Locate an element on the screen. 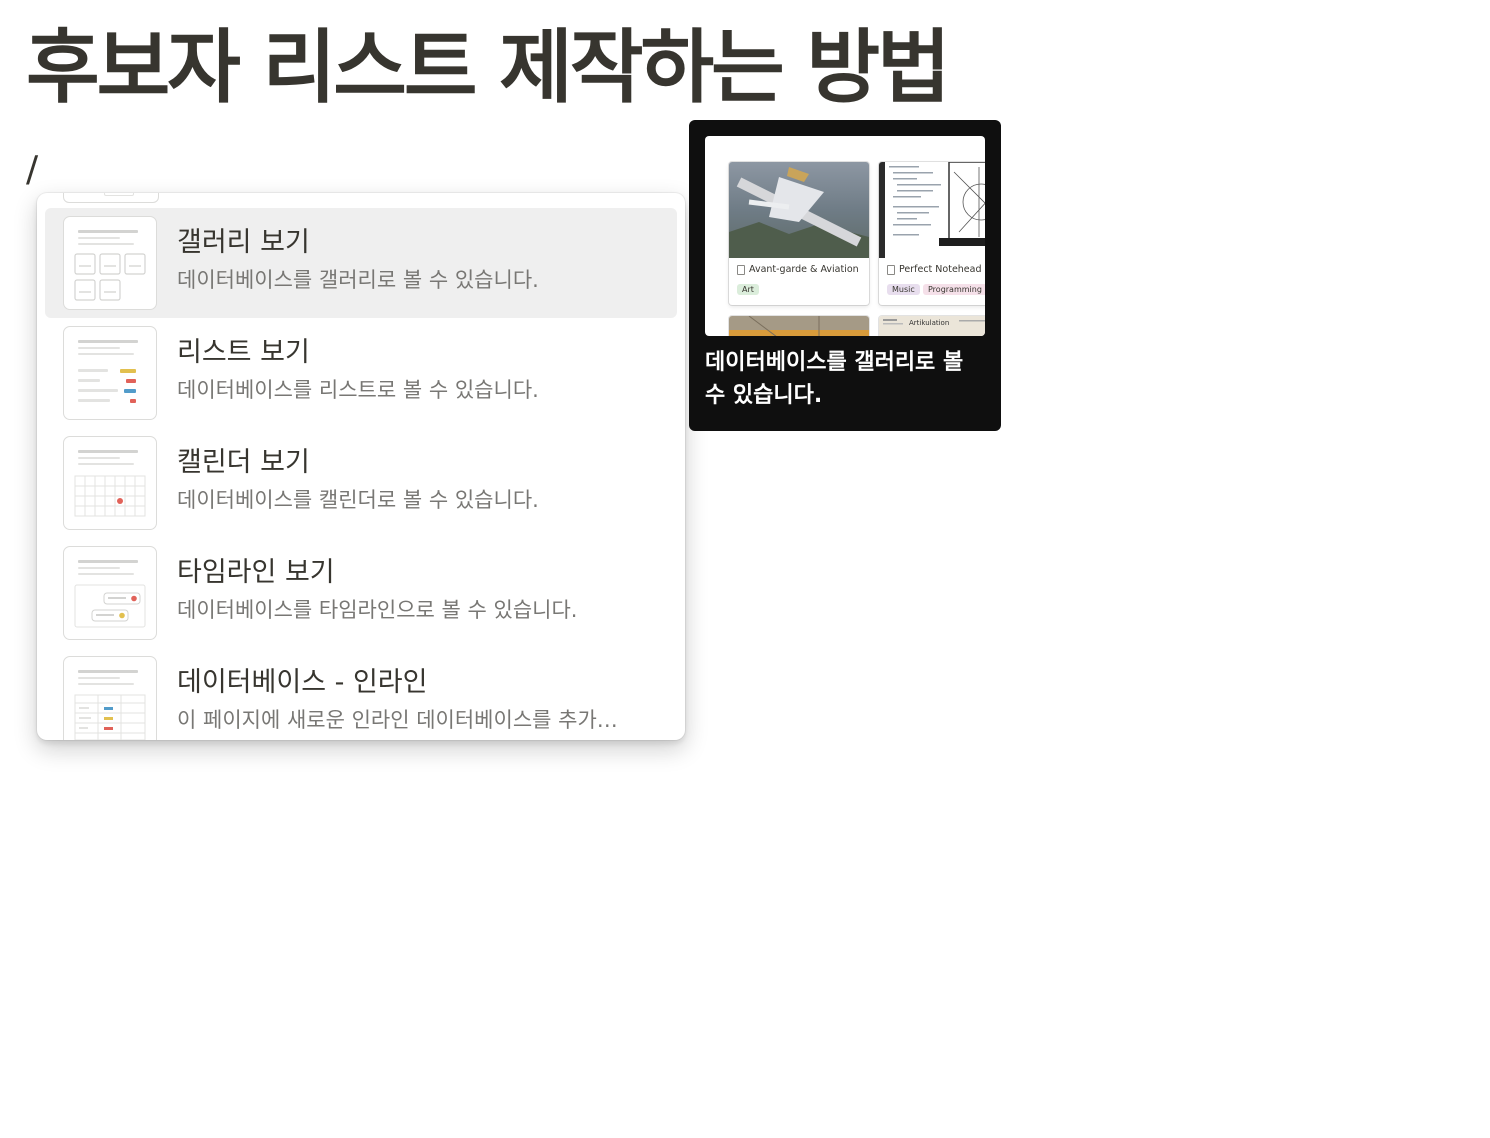 The height and width of the screenshot is (1138, 1490). aircraft-cover-image is located at coordinates (799, 210).